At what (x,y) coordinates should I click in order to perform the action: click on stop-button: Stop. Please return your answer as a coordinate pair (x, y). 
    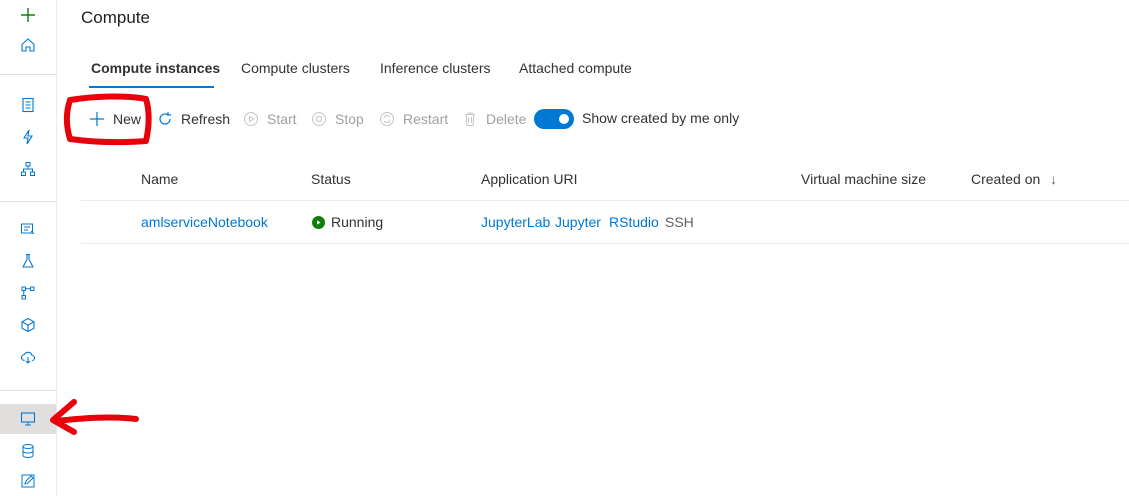
    Looking at the image, I should click on (337, 119).